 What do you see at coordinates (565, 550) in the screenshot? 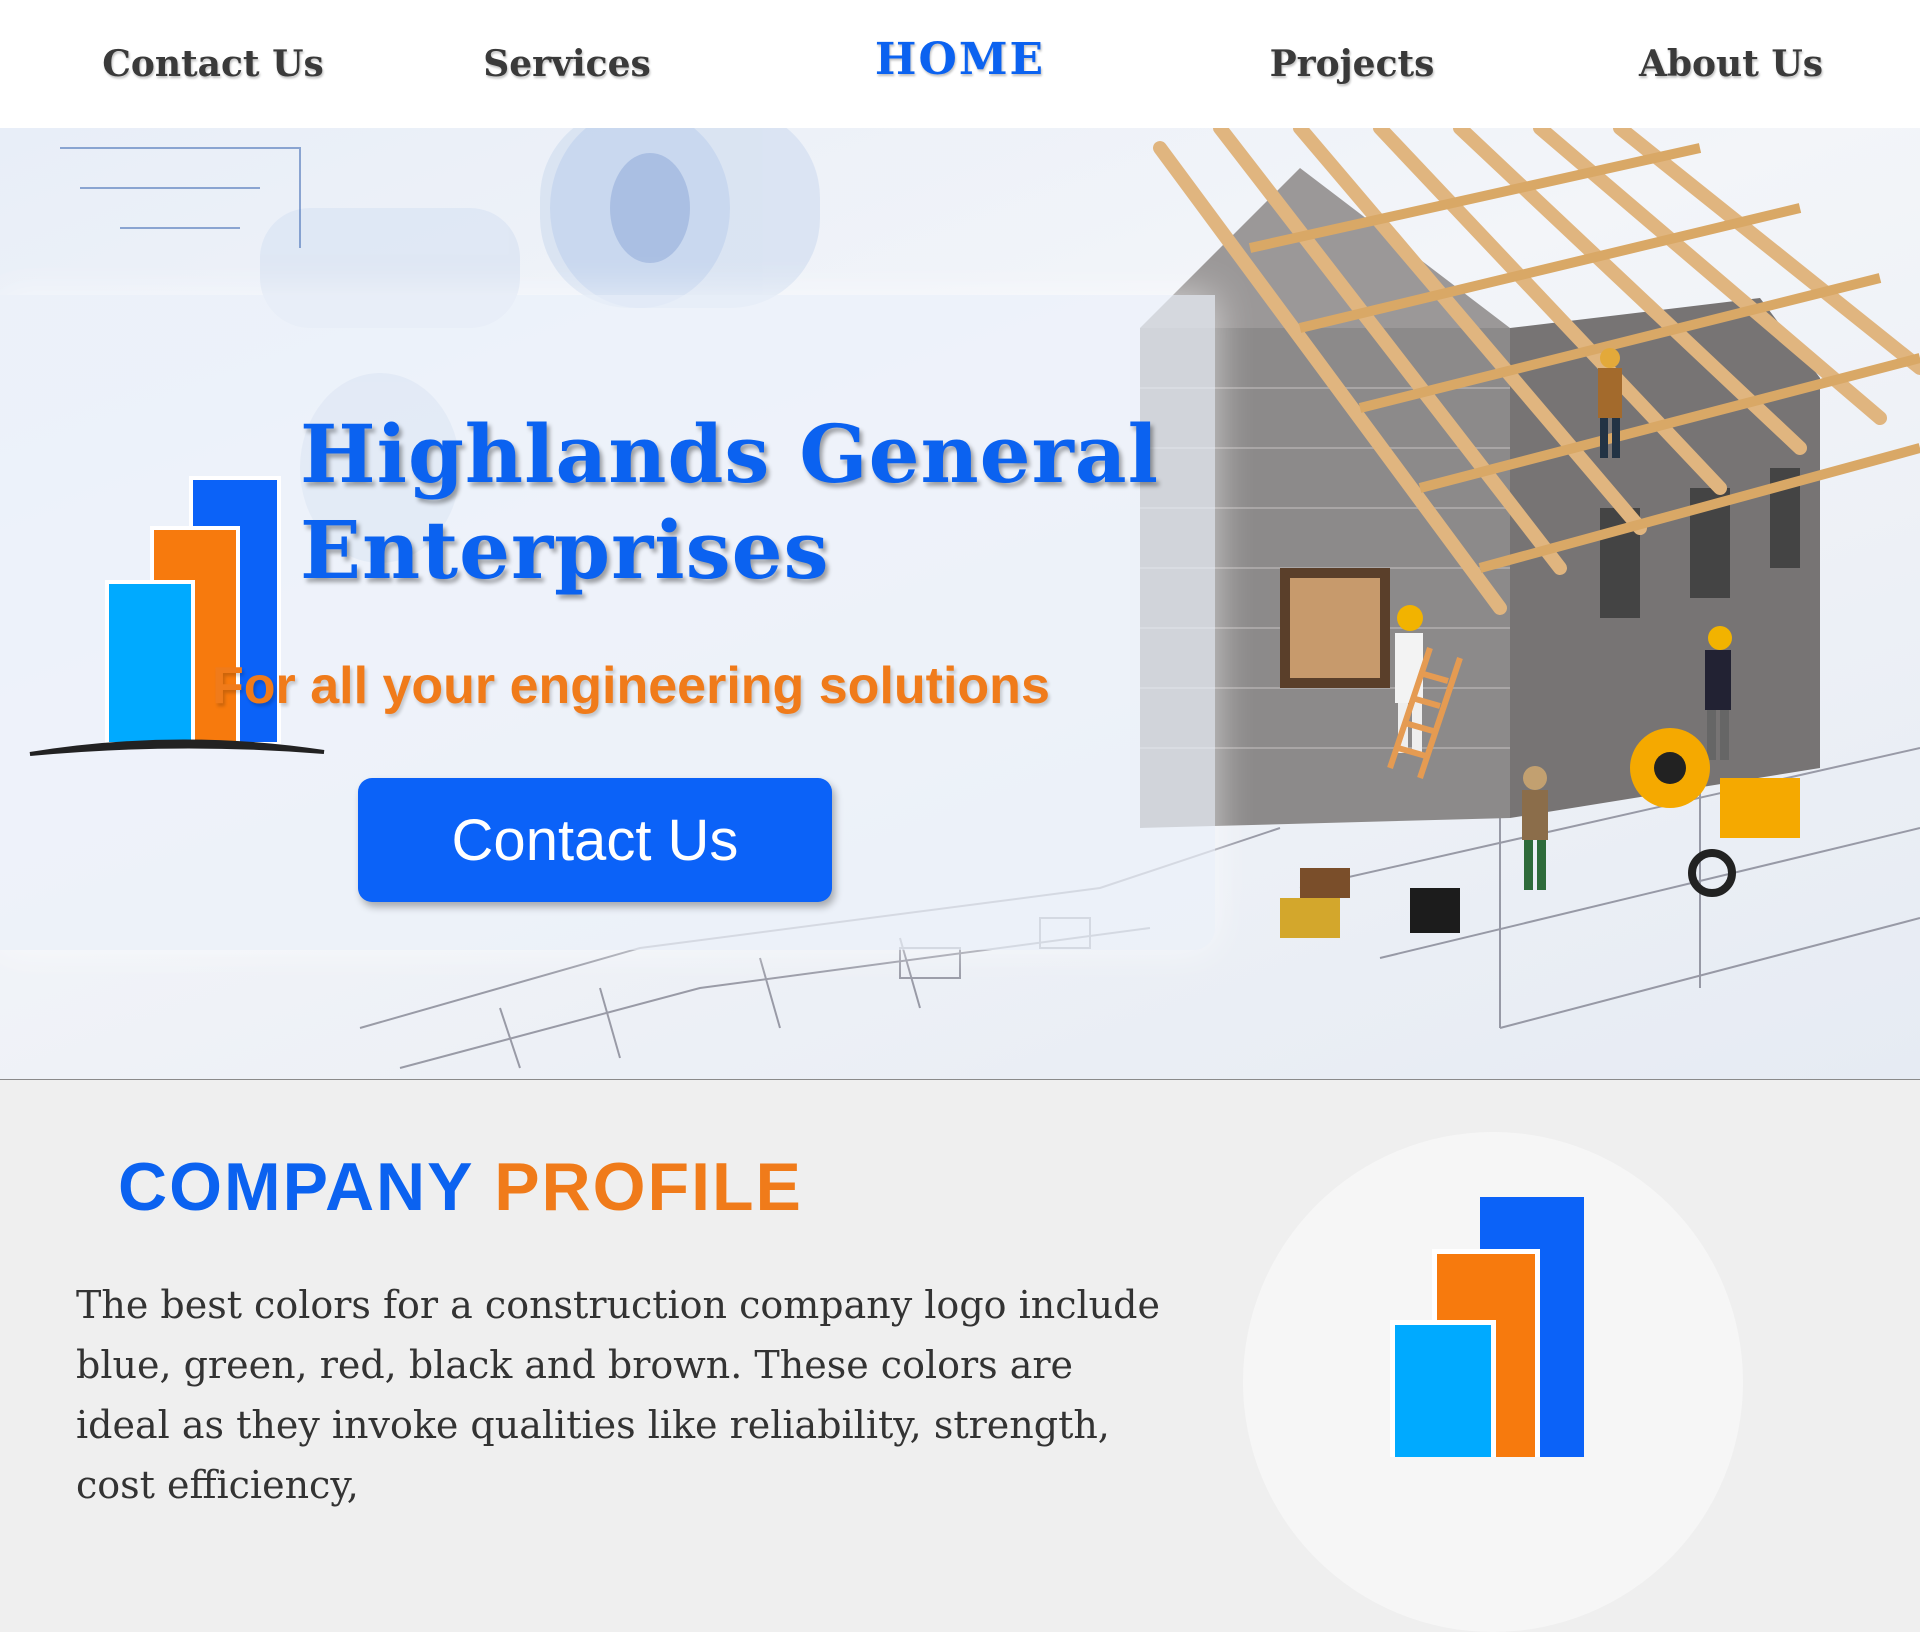
I see `company-name-line2: Enterprises` at bounding box center [565, 550].